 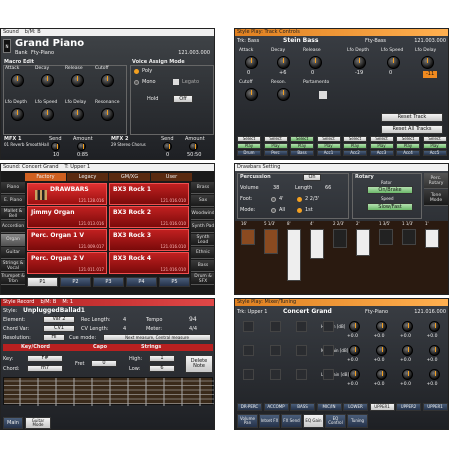 I want to click on mixer-track-name: BASS, so click(x=302, y=407).